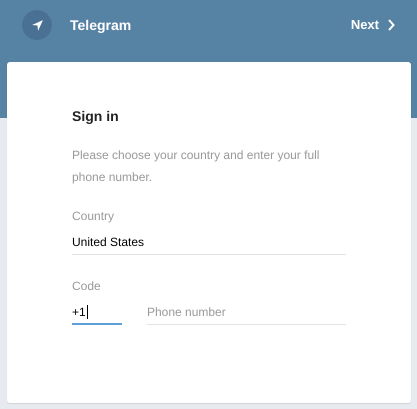 The height and width of the screenshot is (409, 417). What do you see at coordinates (101, 25) in the screenshot?
I see `app-title: Telegram` at bounding box center [101, 25].